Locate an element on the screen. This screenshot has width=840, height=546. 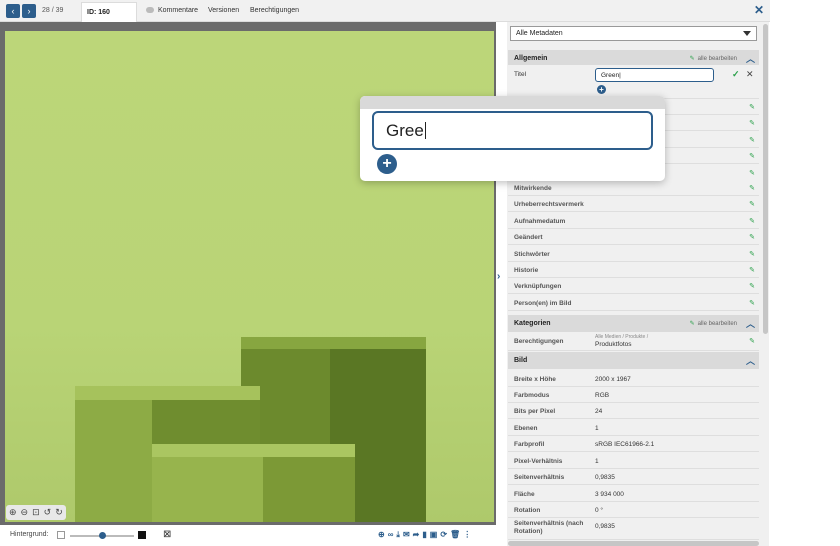
rotate-right-icon: ↻ is located at coordinates (59, 512).